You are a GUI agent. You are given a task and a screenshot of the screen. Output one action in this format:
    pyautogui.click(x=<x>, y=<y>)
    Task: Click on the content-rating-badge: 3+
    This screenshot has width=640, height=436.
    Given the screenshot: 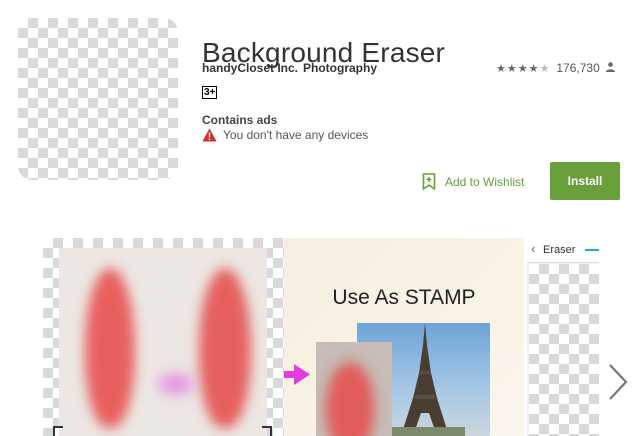 What is the action you would take?
    pyautogui.click(x=210, y=92)
    